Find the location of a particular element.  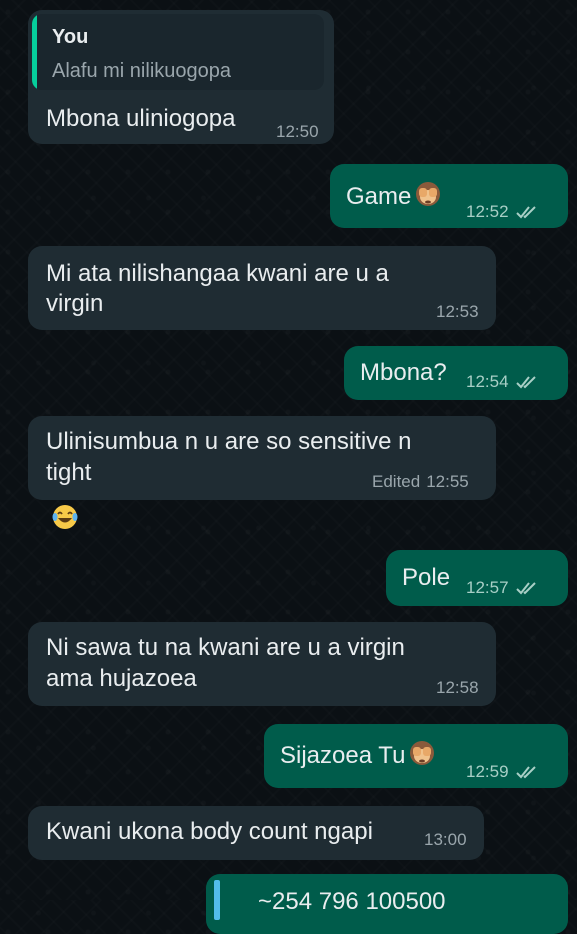

message-line: tight is located at coordinates (69, 472).